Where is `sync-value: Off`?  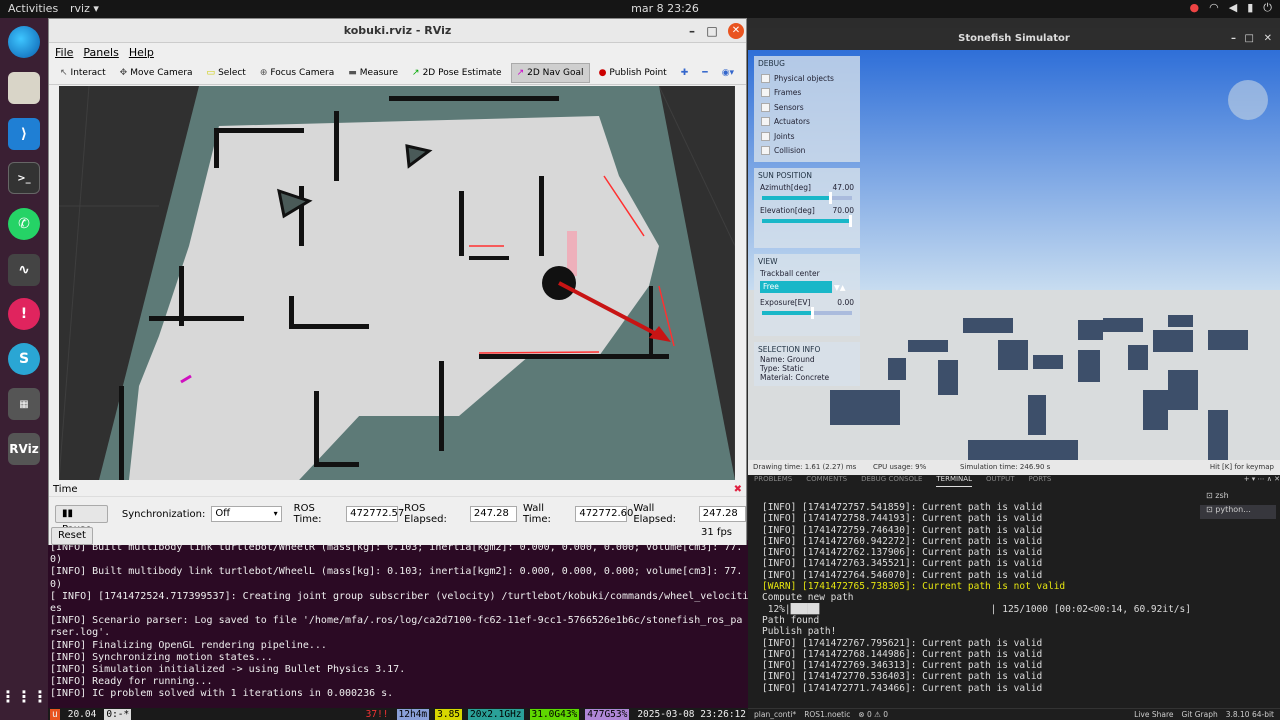 sync-value: Off is located at coordinates (223, 513).